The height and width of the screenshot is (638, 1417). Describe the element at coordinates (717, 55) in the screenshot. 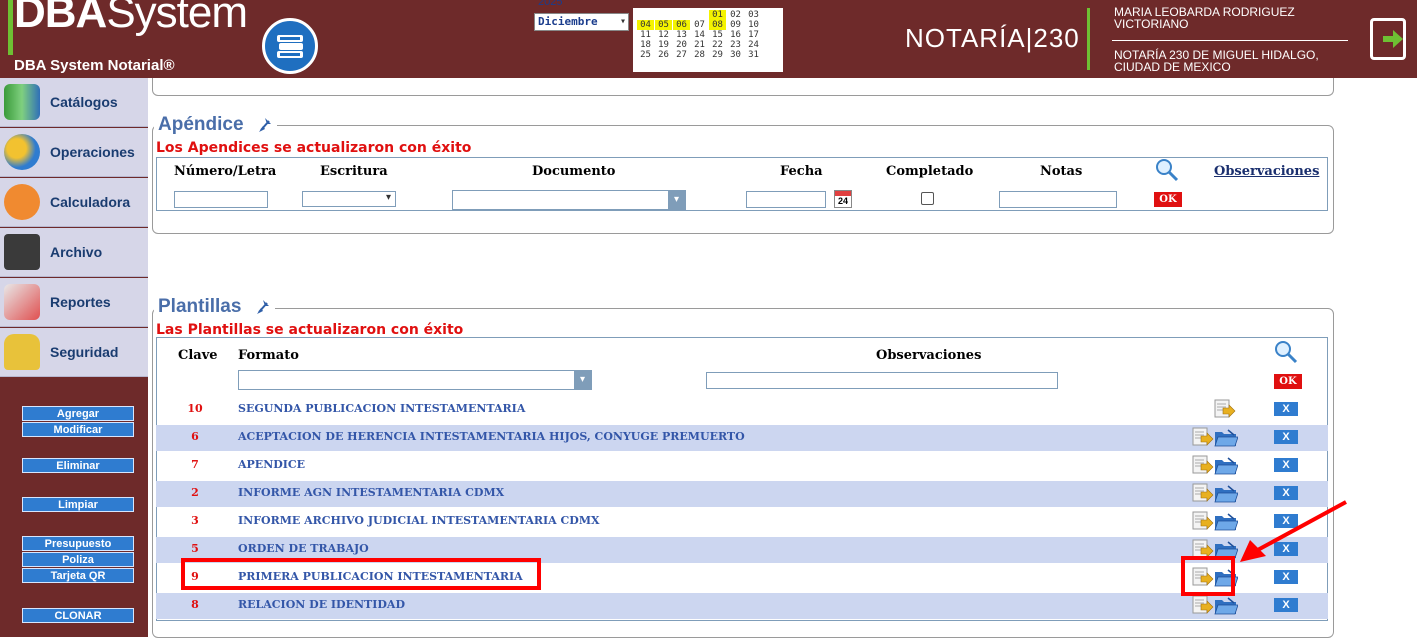

I see `calendar-day: 29` at that location.